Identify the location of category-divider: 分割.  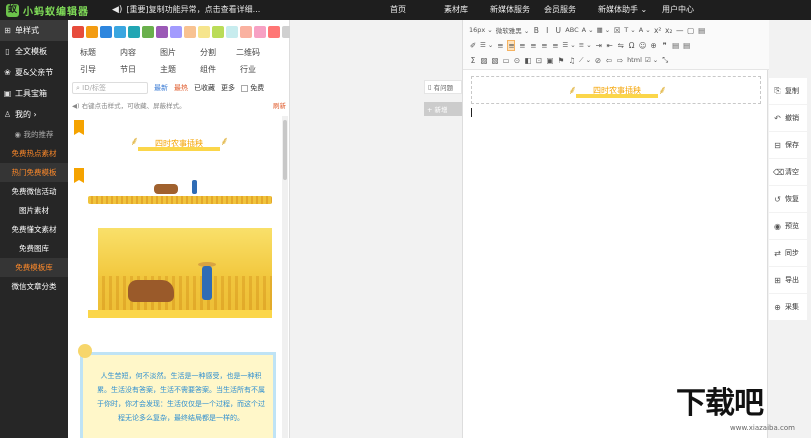
(208, 52).